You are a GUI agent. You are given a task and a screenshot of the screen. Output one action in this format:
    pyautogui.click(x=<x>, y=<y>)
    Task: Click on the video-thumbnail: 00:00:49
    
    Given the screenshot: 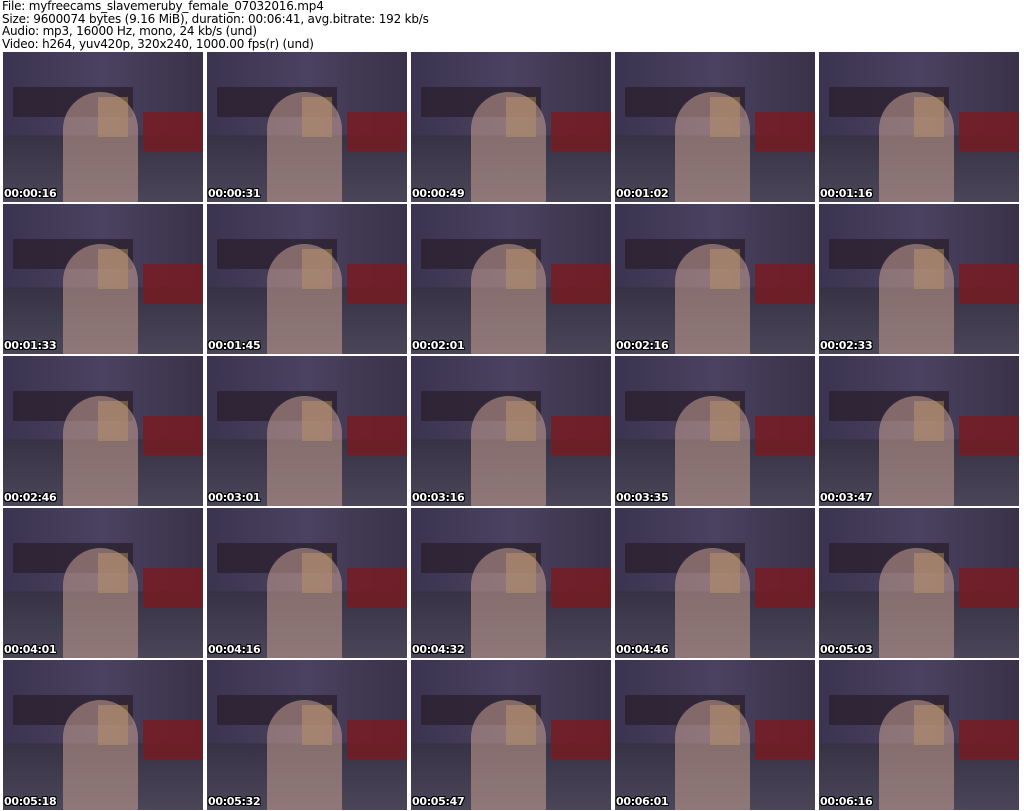 What is the action you would take?
    pyautogui.click(x=511, y=127)
    